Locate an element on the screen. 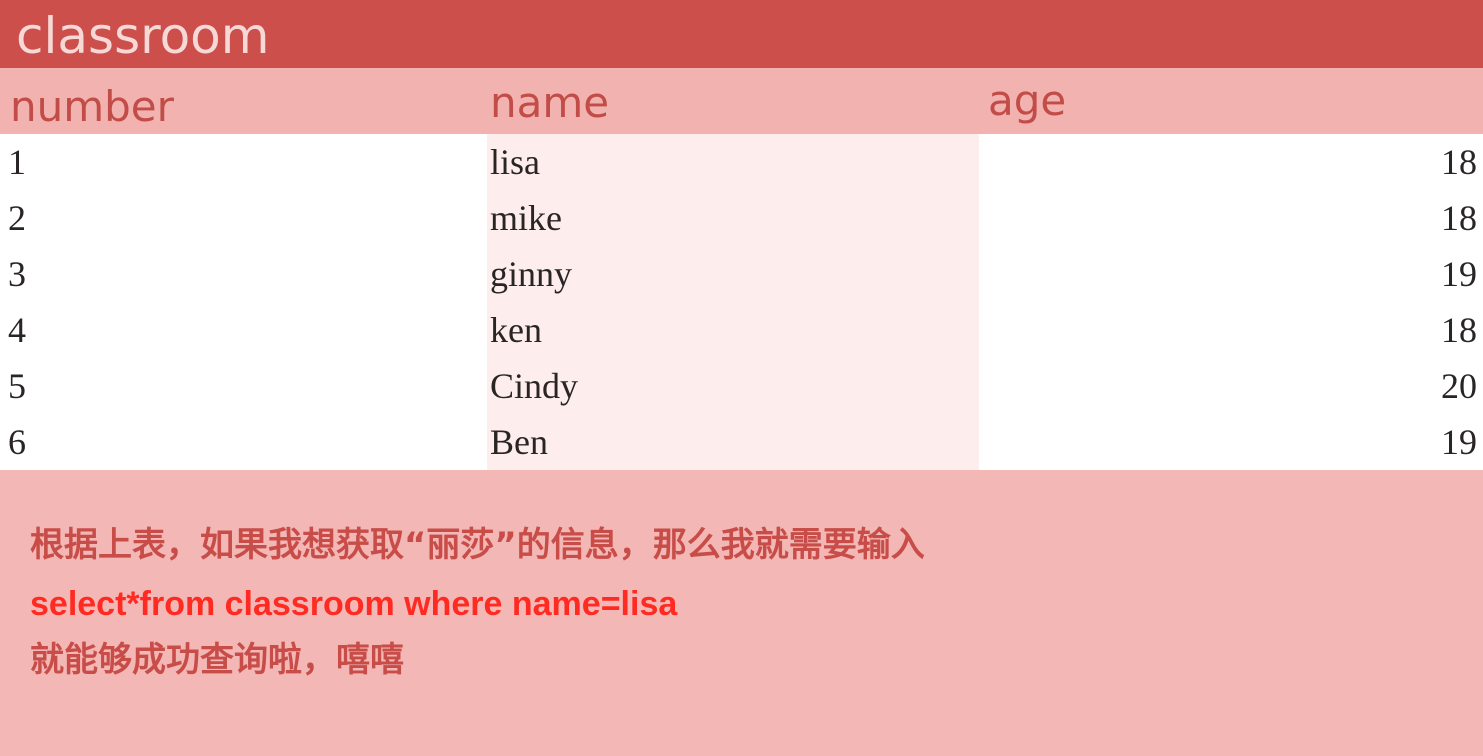 This screenshot has width=1483, height=756. sql-query-text: select*from classroom where name=lisa is located at coordinates (354, 604).